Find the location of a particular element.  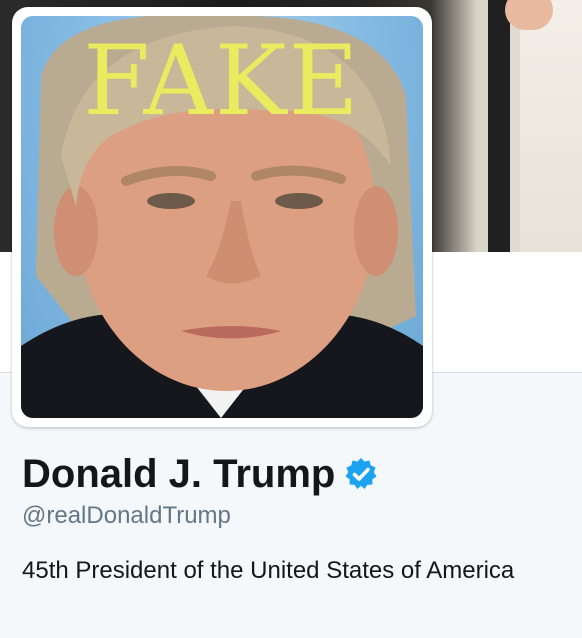

profile-name-row: Donald J. Trump is located at coordinates (292, 474).